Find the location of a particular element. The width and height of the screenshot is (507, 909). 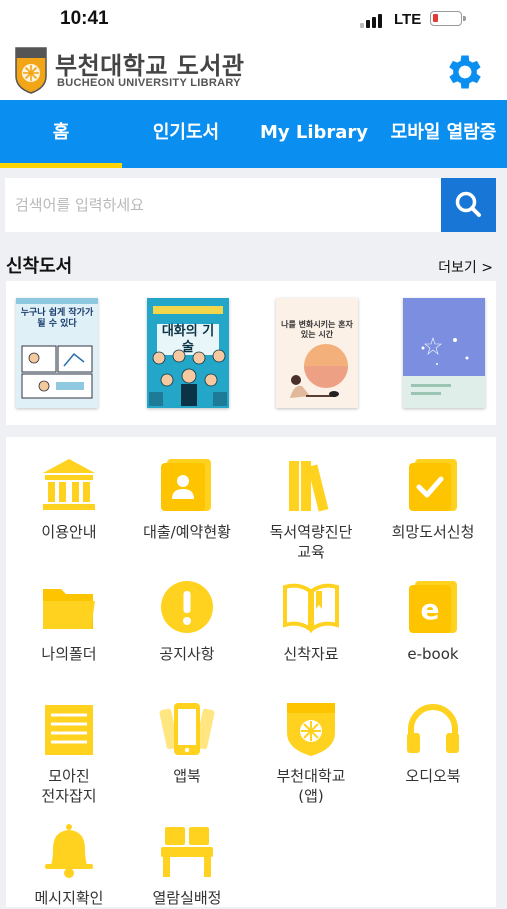

search-icon is located at coordinates (468, 204).